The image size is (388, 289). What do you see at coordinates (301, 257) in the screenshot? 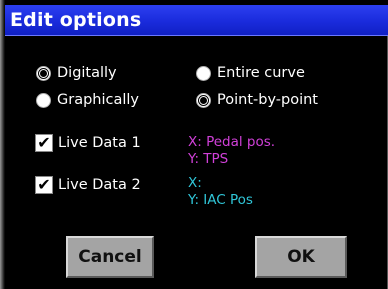
I see `ok-button: OK` at bounding box center [301, 257].